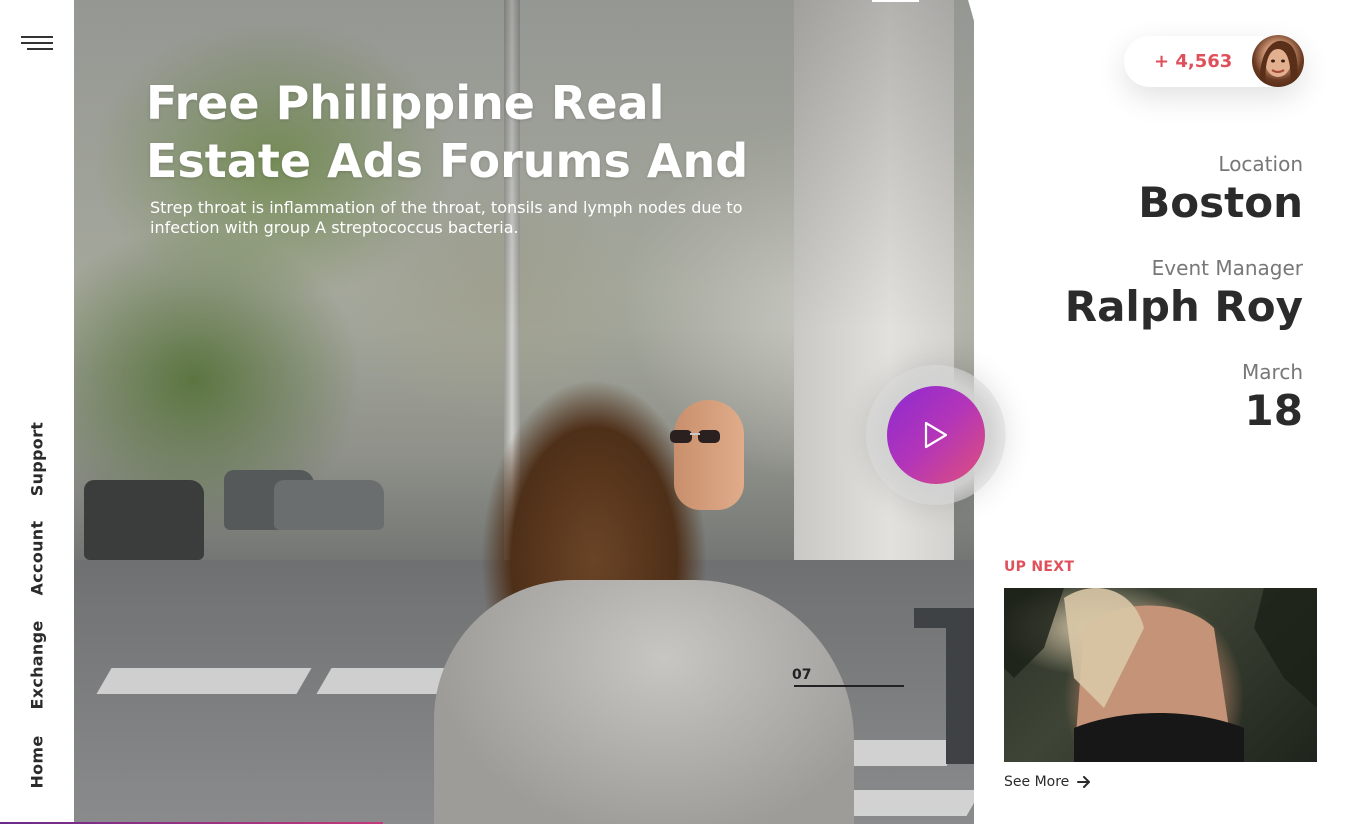  Describe the element at coordinates (895, 1) in the screenshot. I see `top-indicator` at that location.